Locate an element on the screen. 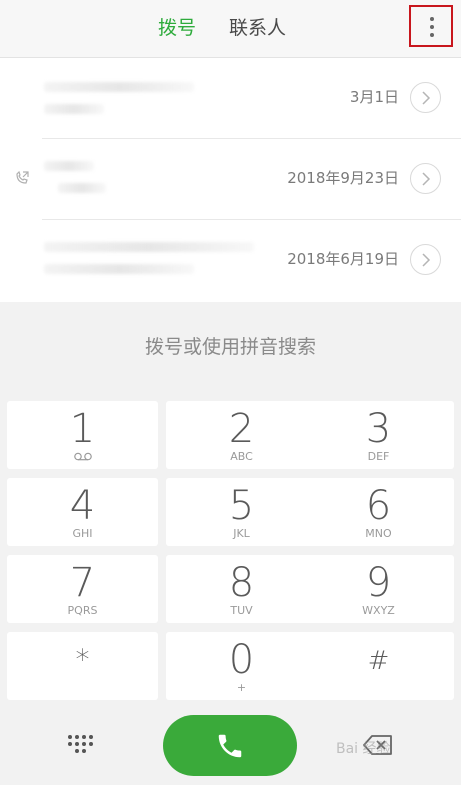 This screenshot has width=461, height=785. phone-icon is located at coordinates (230, 746).